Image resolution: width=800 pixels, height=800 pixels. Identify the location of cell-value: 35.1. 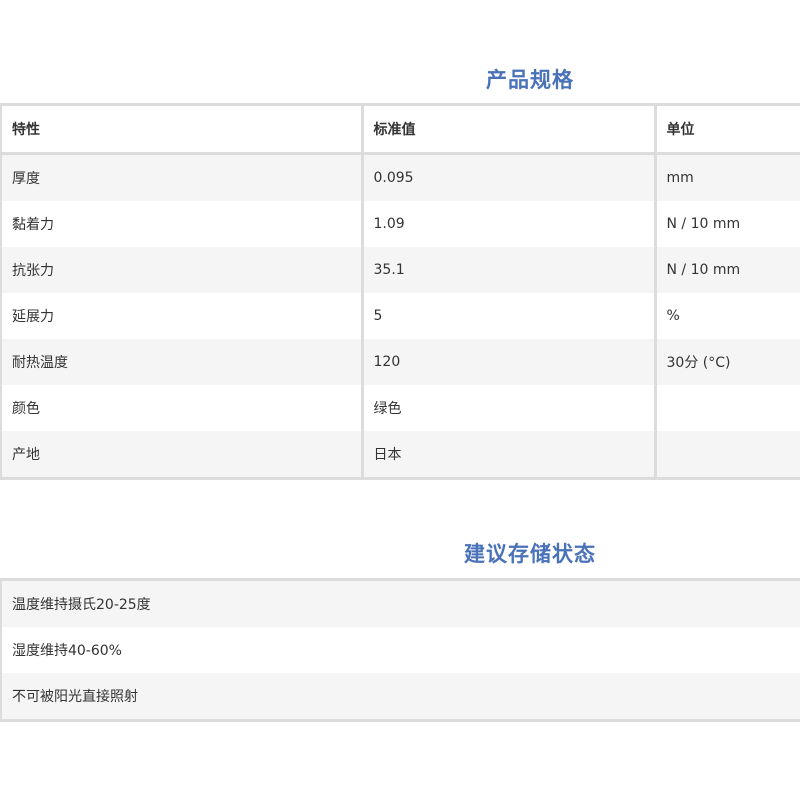
(507, 270).